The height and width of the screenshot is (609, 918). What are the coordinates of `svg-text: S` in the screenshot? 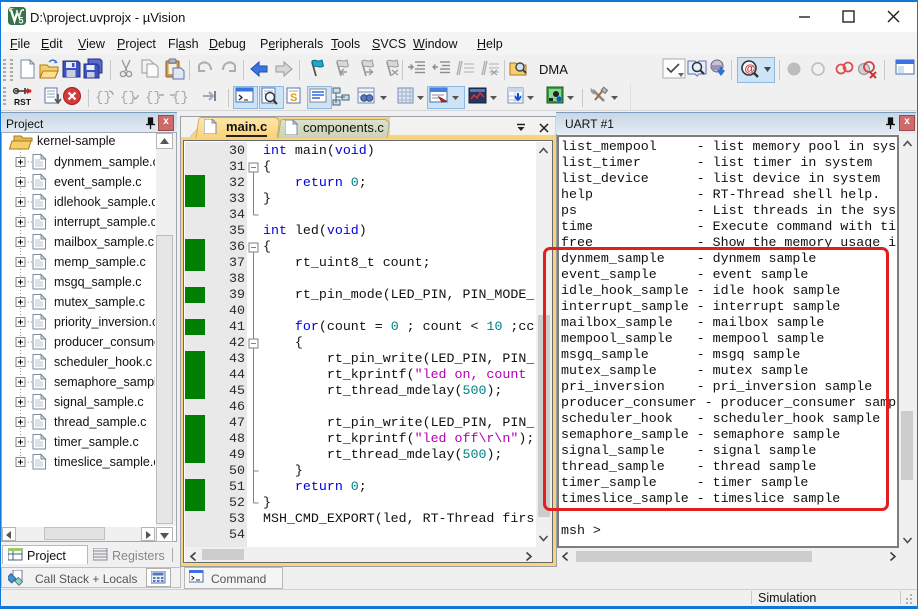 It's located at (293, 98).